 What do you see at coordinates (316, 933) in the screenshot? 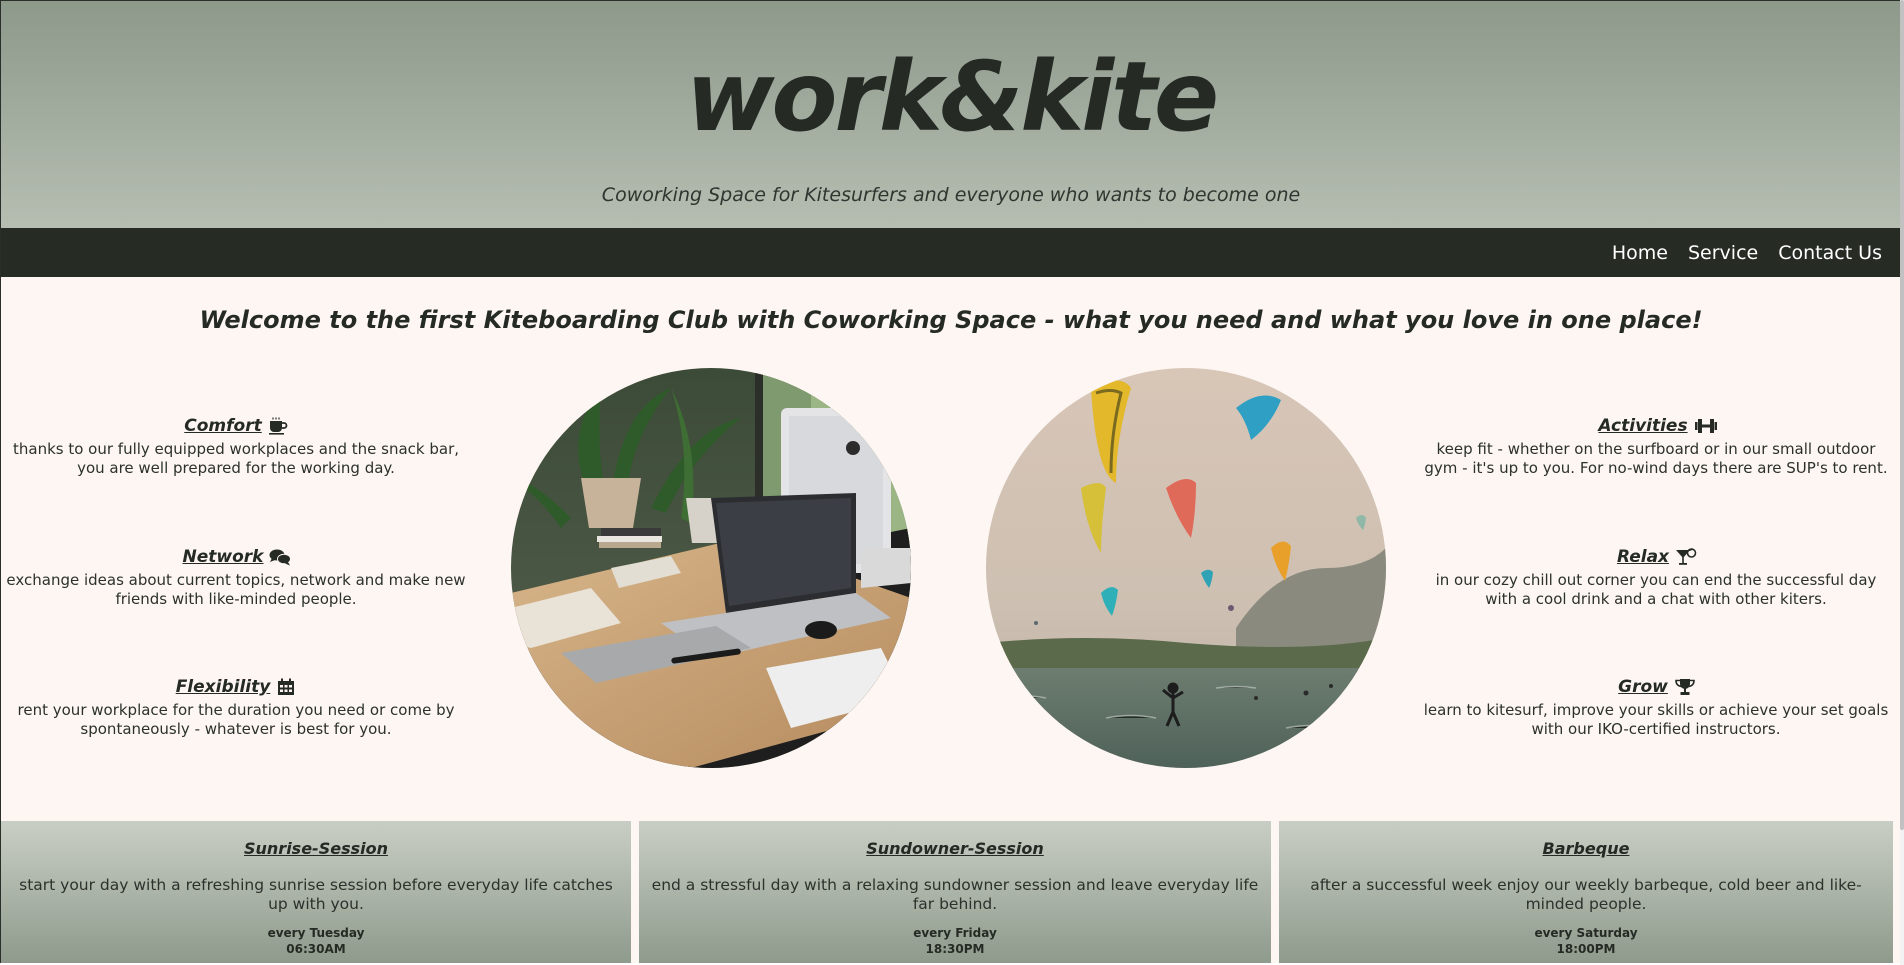
I see `event-day: every Tuesday` at bounding box center [316, 933].